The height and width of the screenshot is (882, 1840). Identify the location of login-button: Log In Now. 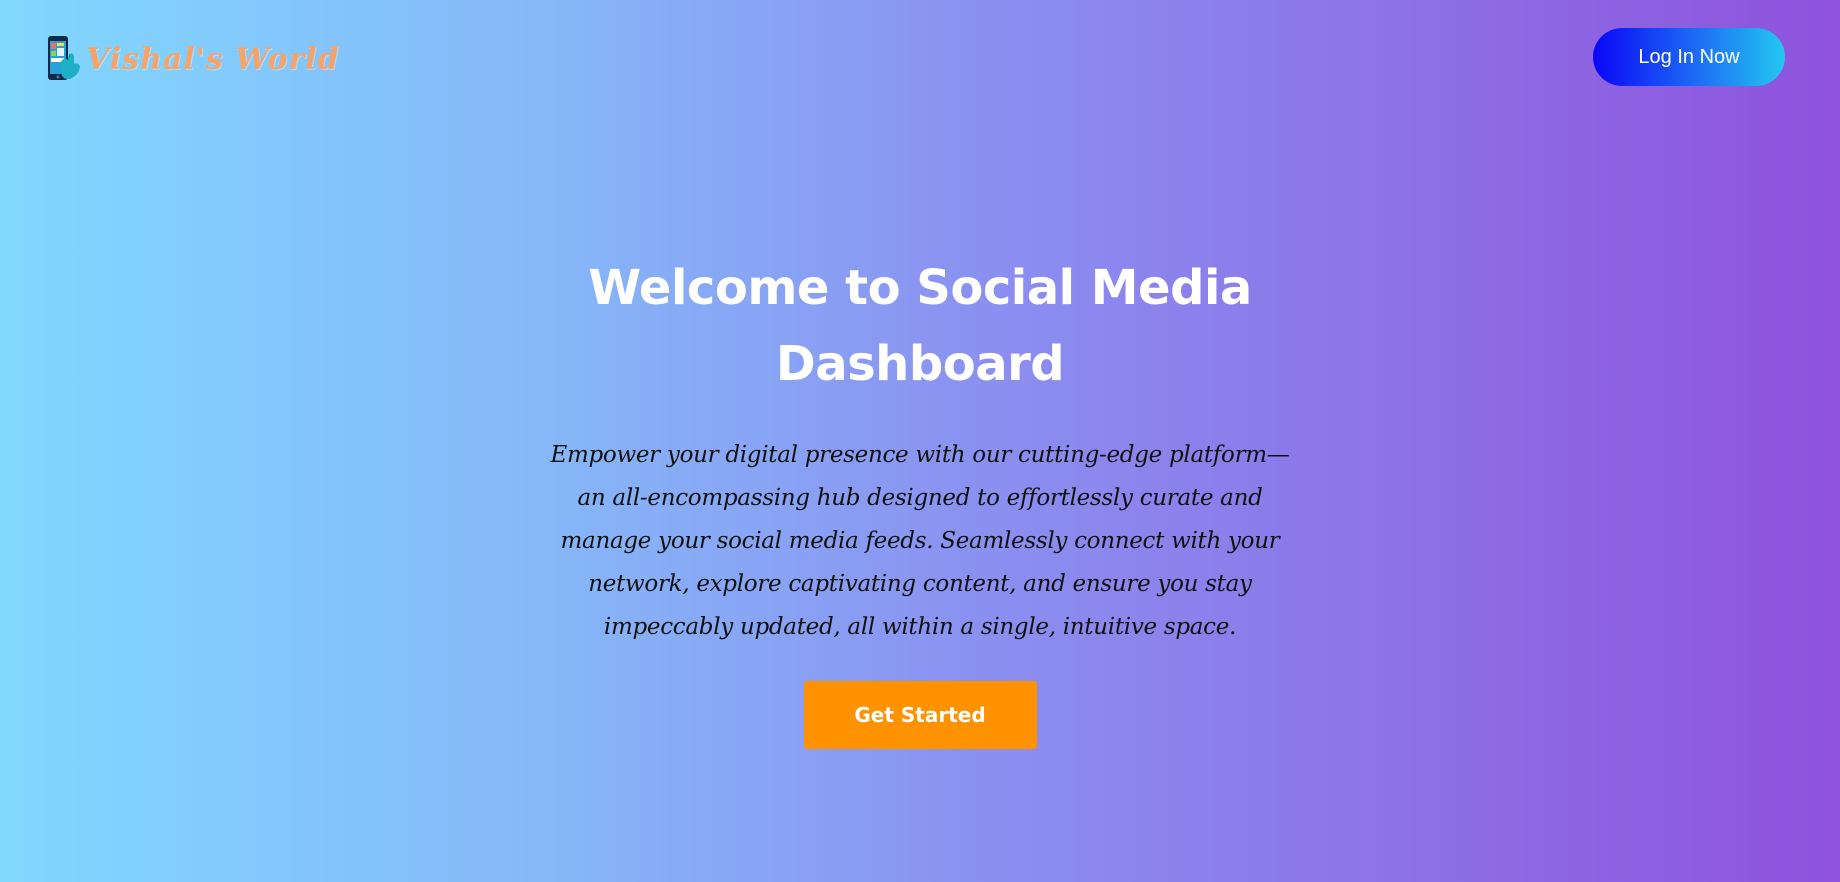
(1689, 57).